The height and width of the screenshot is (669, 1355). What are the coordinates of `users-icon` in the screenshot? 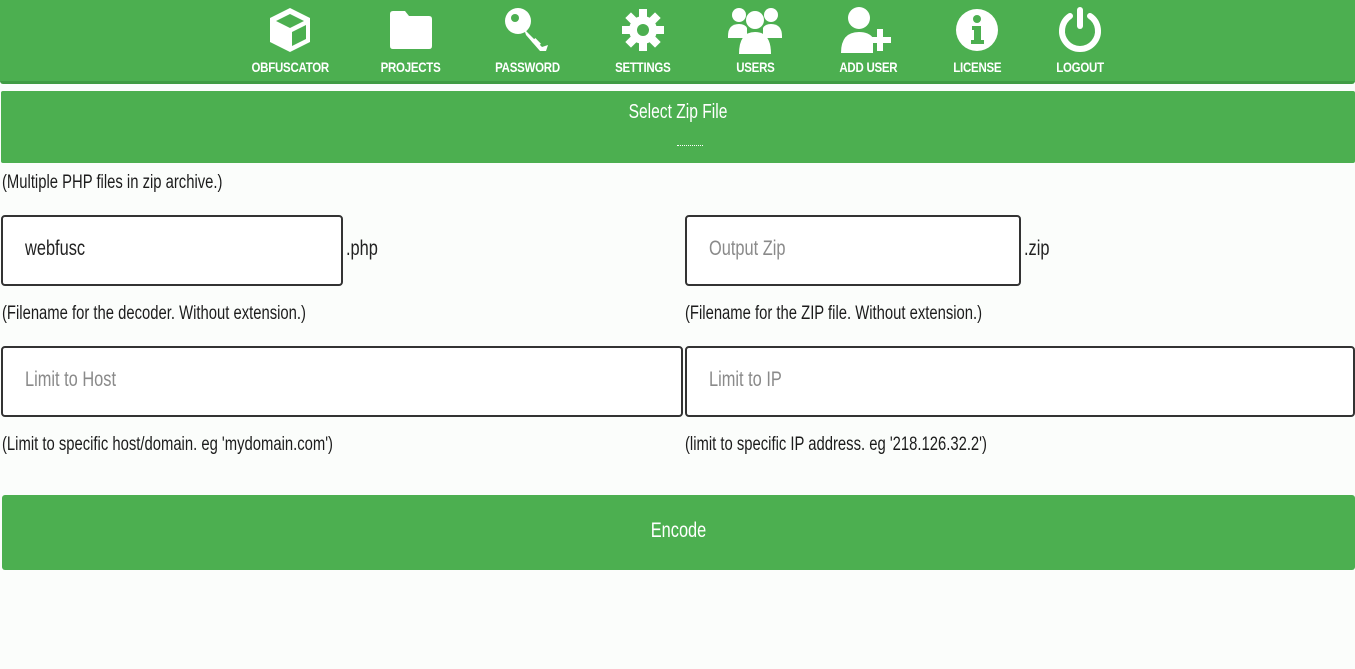 It's located at (755, 30).